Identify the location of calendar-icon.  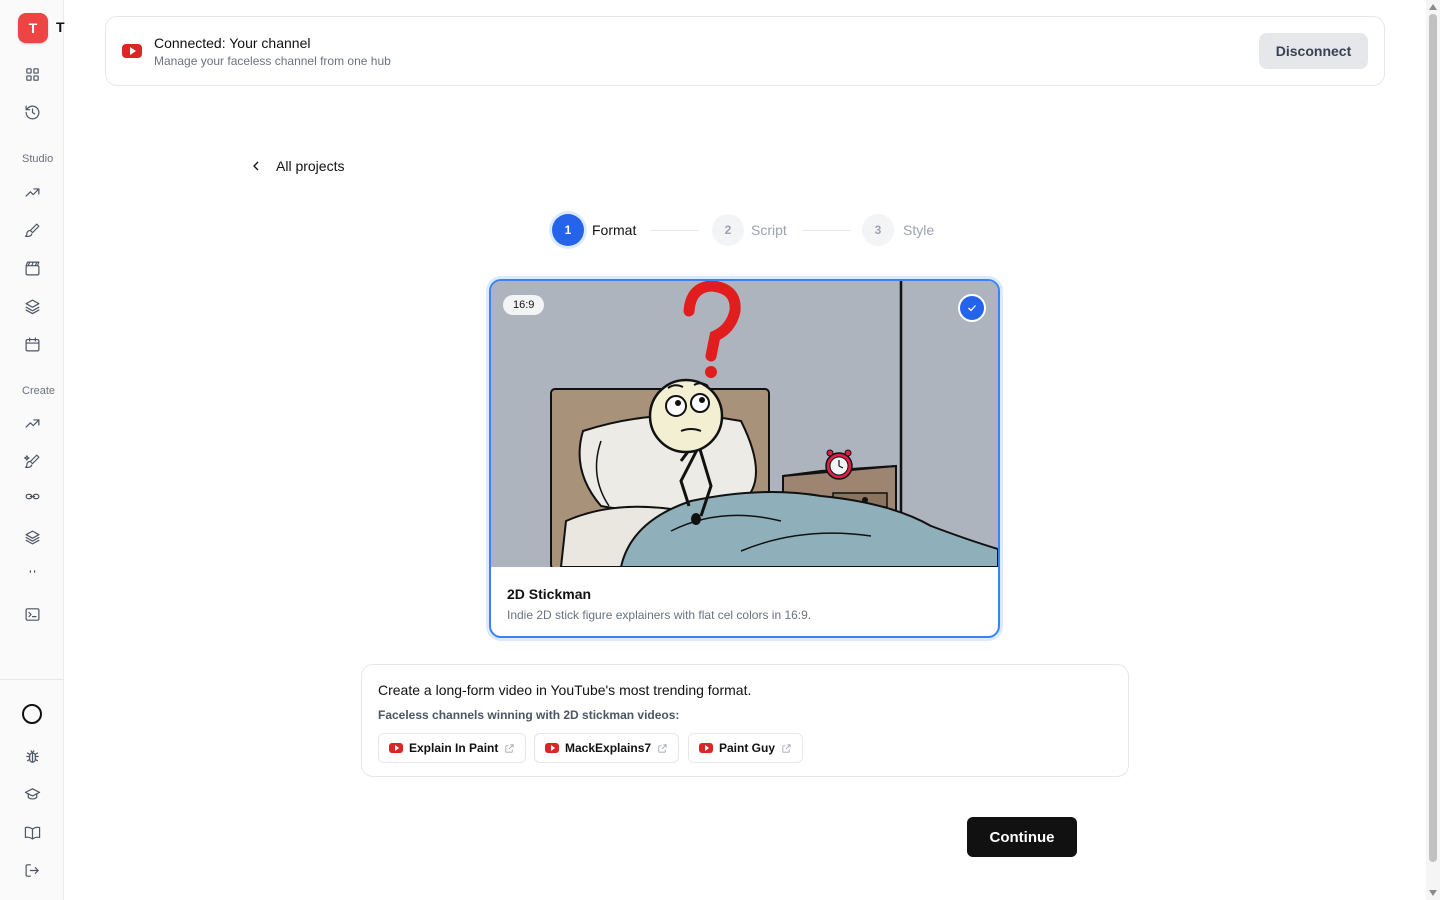
(32, 344).